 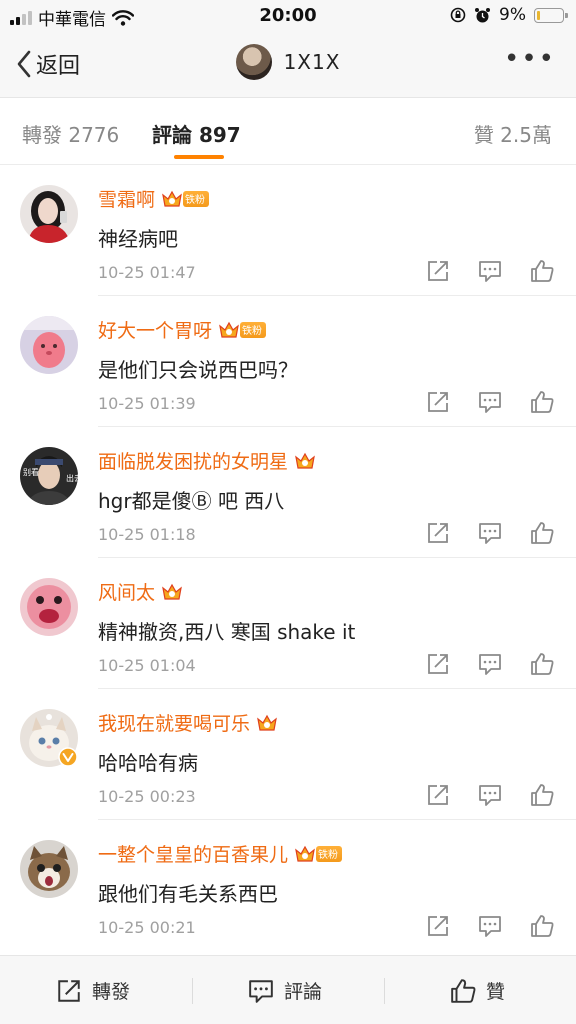 I want to click on comment-item: 雪霜啊 铁粉 神经病吧 10-25 01:47, so click(x=288, y=230).